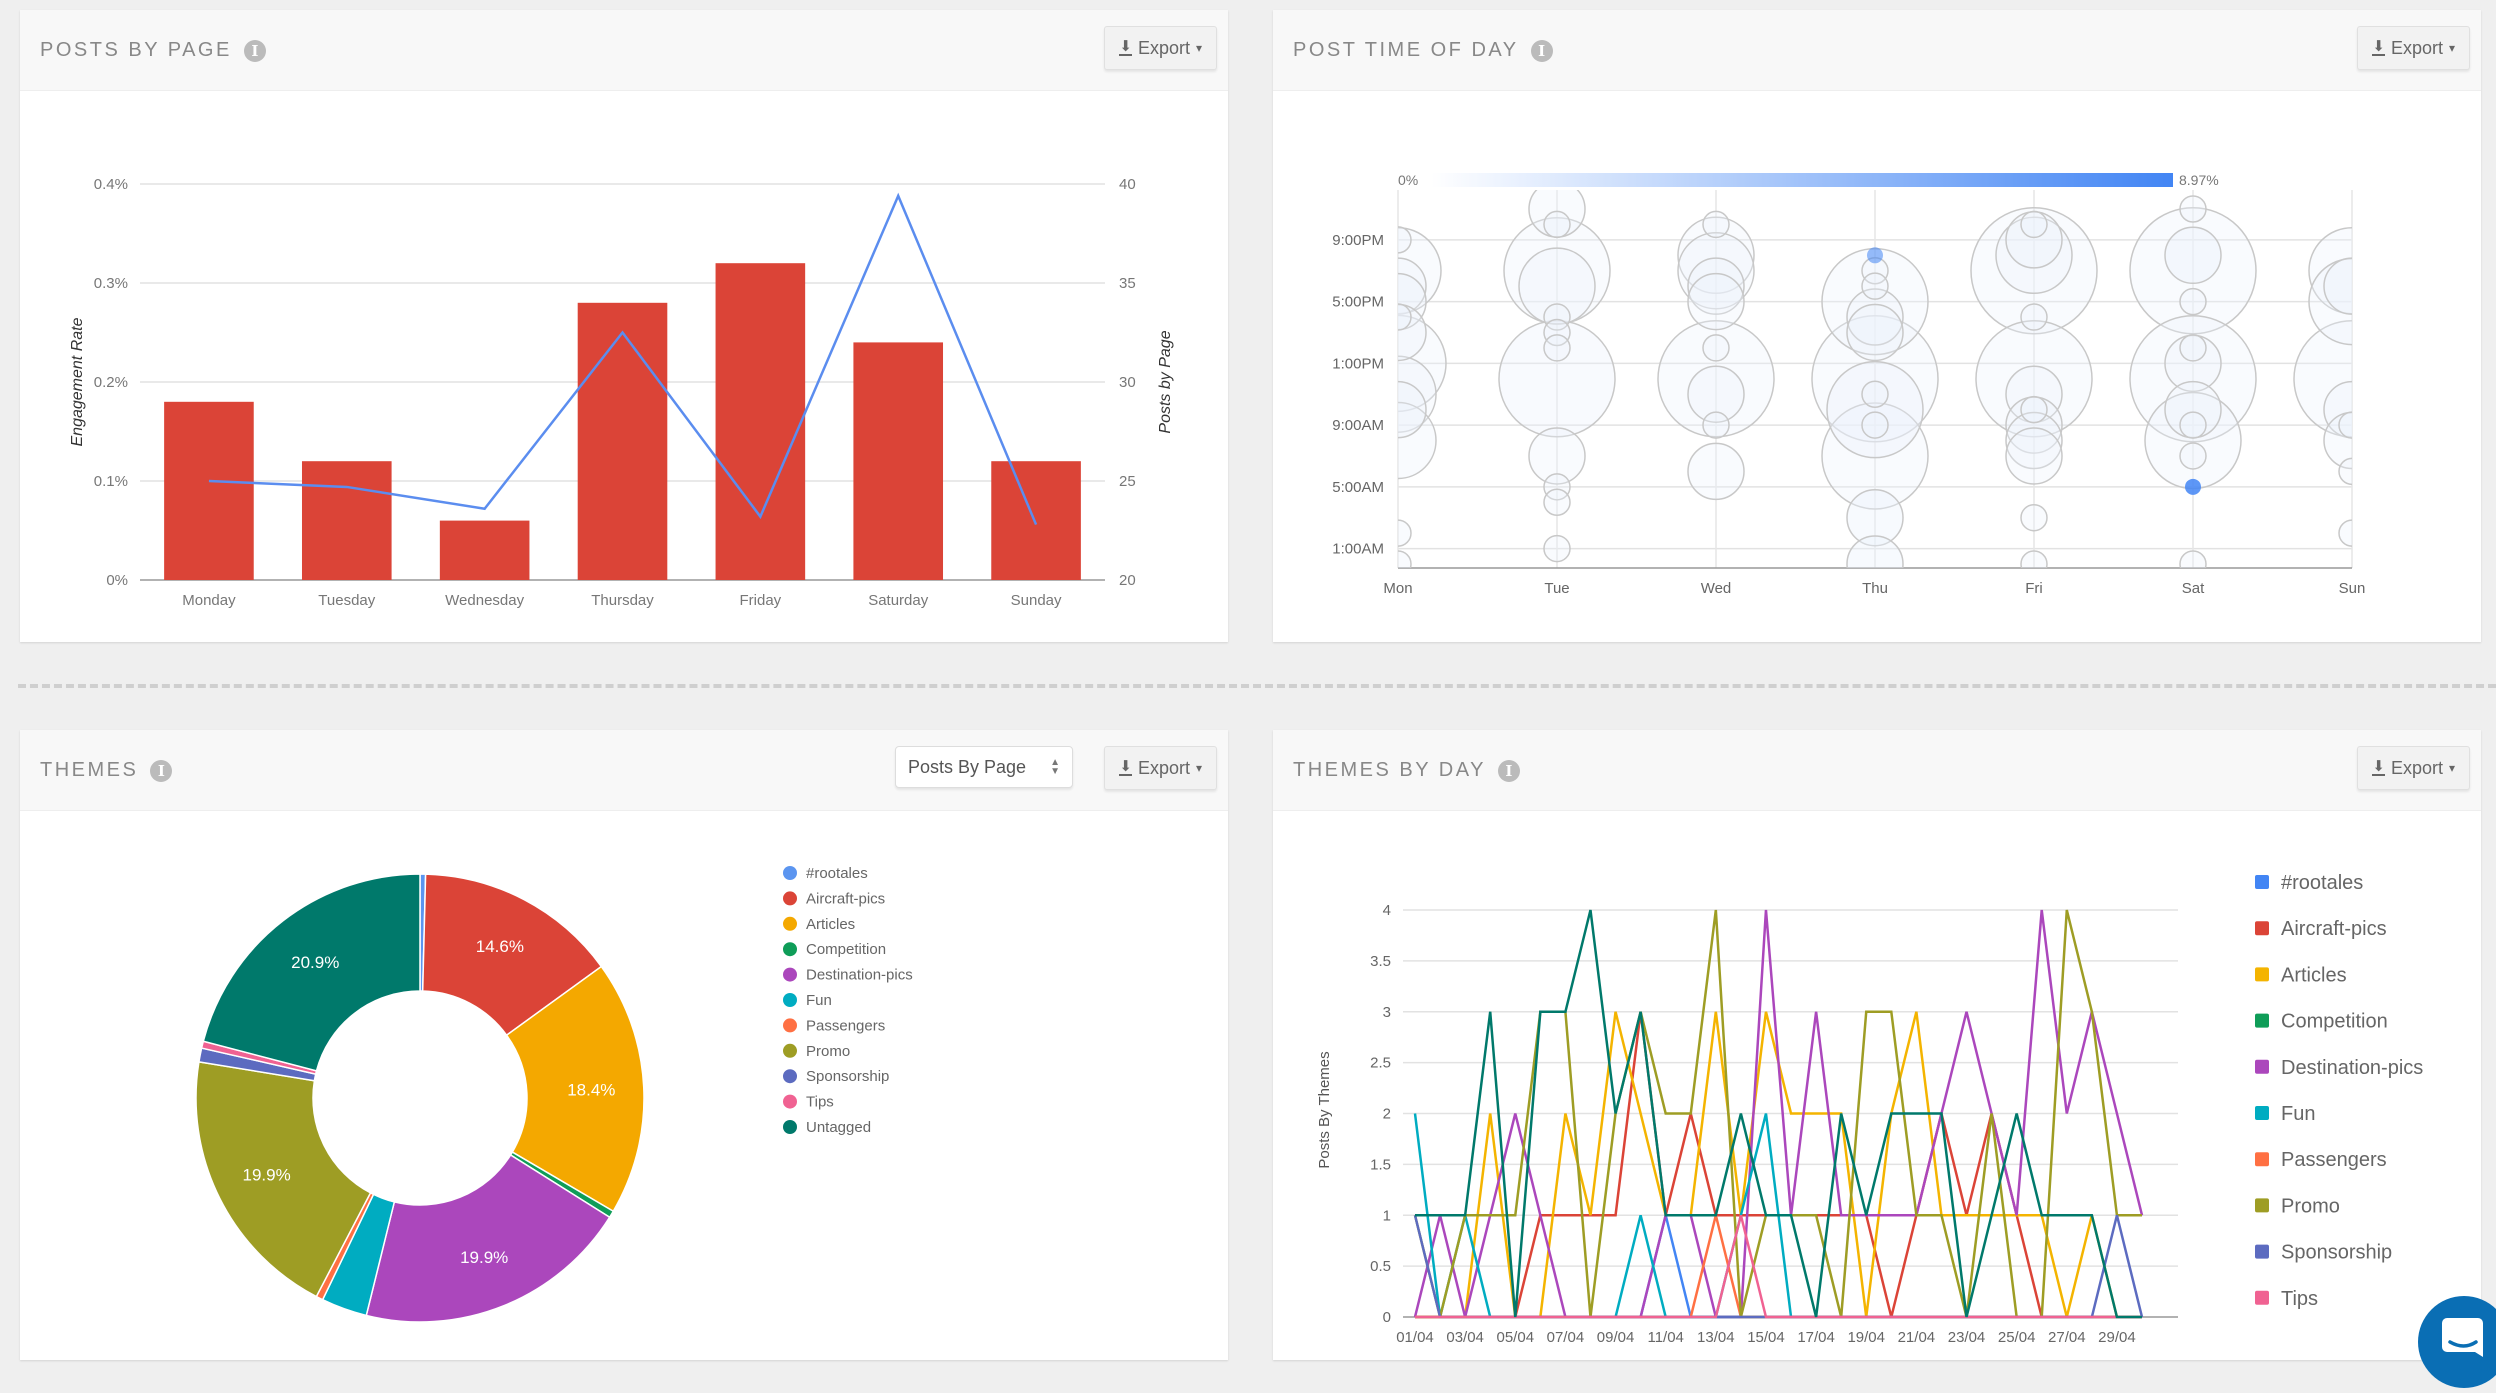 This screenshot has height=1393, width=2496. What do you see at coordinates (117, 580) in the screenshot?
I see `y-tick-label: 0%` at bounding box center [117, 580].